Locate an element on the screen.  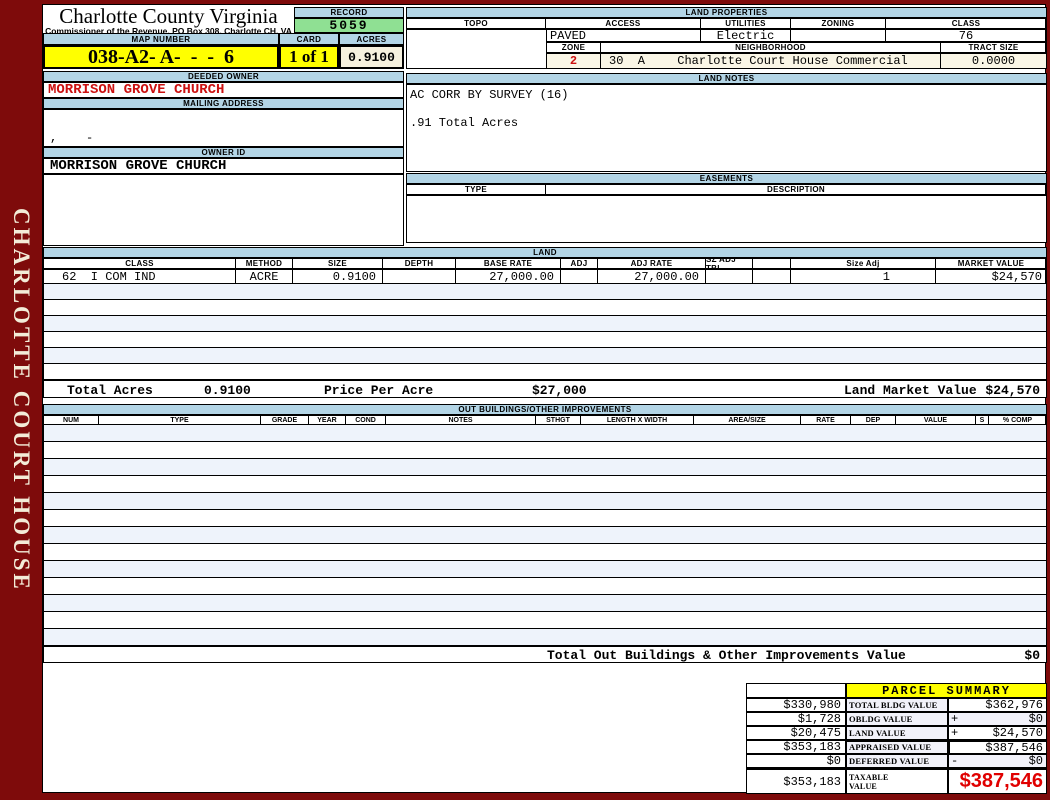
easements-column-headers: TYPE DESCRIPTION is located at coordinates (726, 189).